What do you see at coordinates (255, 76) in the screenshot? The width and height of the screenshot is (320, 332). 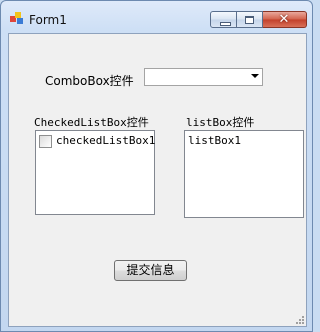 I see `chevron-down-icon` at bounding box center [255, 76].